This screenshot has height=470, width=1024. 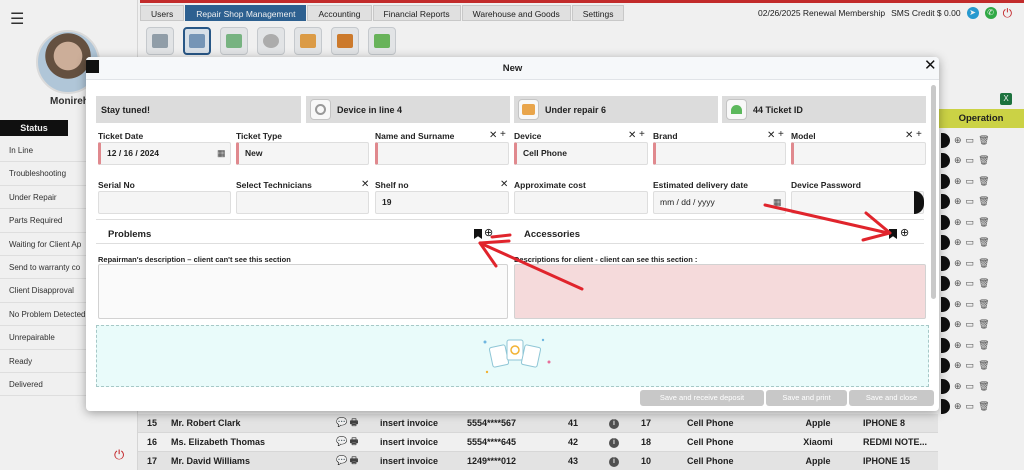 What do you see at coordinates (581, 153) in the screenshot?
I see `device-input: Cell Phone` at bounding box center [581, 153].